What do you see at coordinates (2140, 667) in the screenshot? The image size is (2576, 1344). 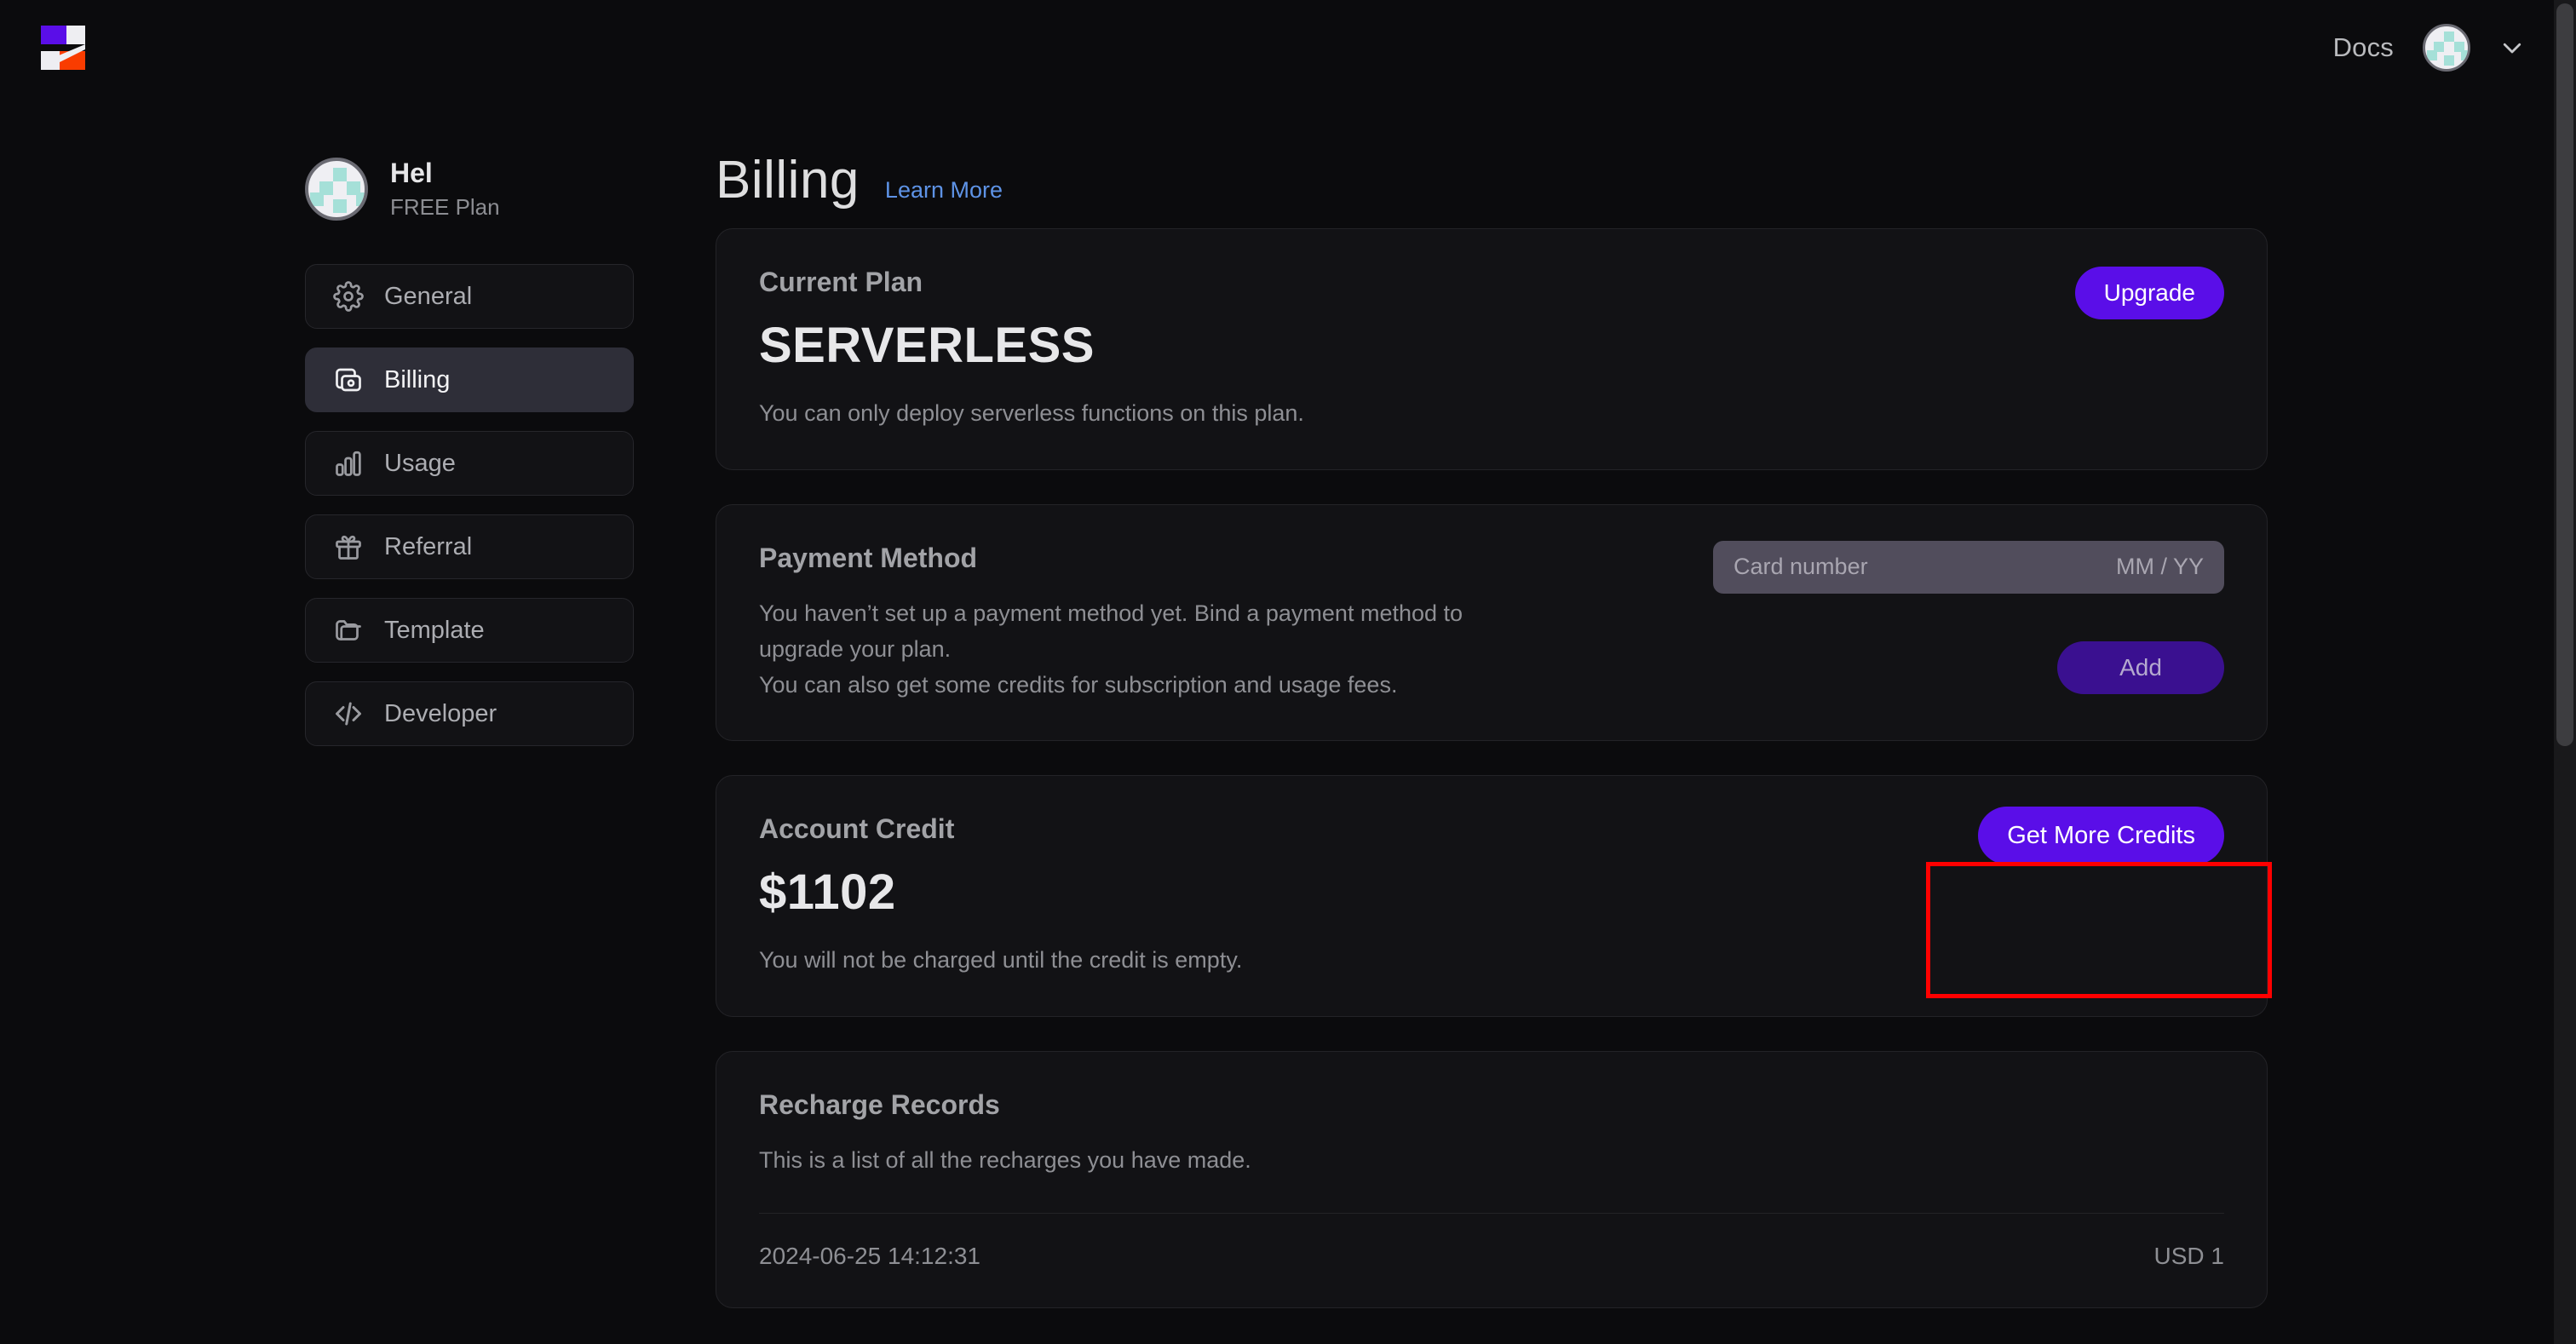 I see `add-payment-button: Add` at bounding box center [2140, 667].